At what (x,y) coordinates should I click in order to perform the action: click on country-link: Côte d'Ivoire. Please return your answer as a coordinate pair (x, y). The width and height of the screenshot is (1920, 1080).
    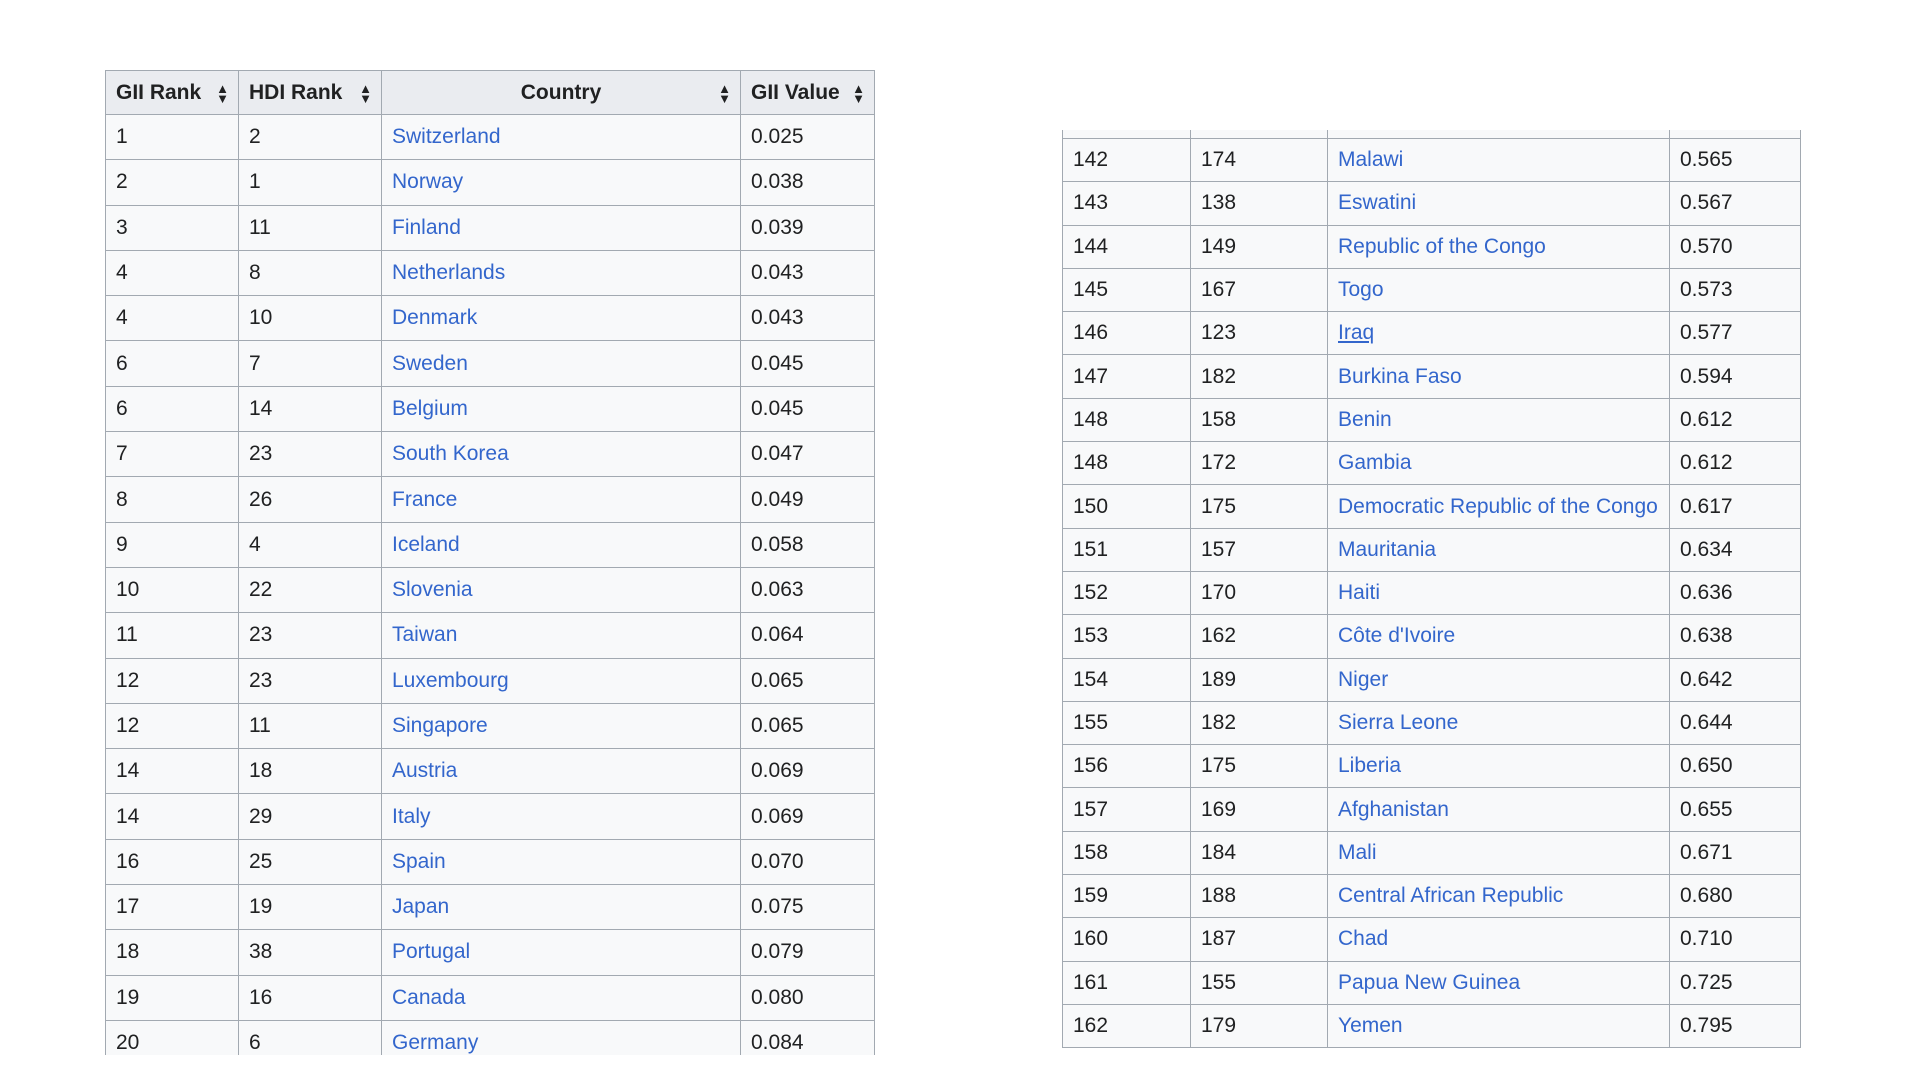
    Looking at the image, I should click on (1396, 635).